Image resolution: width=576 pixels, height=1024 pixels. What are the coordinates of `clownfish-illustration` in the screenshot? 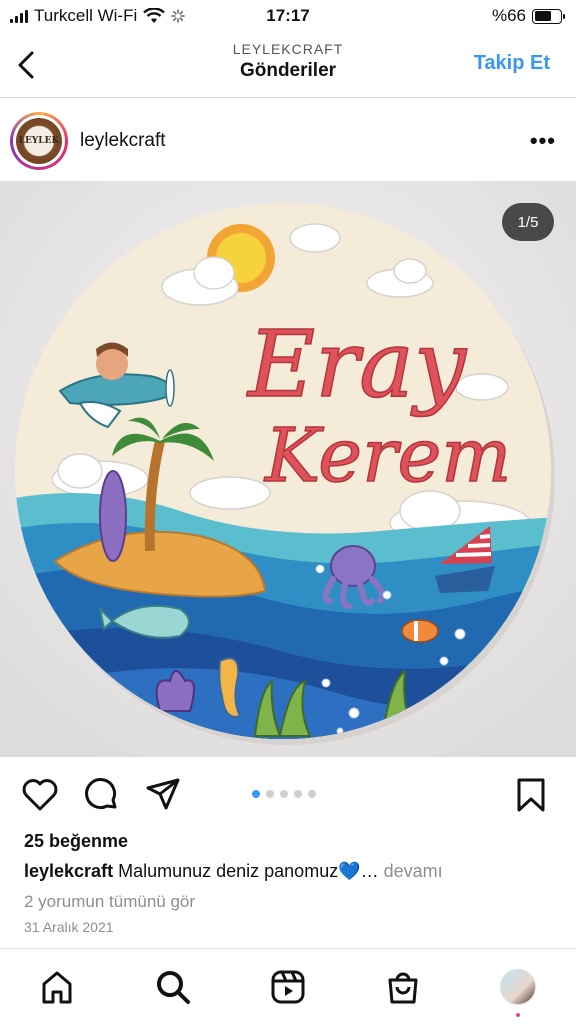 It's located at (420, 631).